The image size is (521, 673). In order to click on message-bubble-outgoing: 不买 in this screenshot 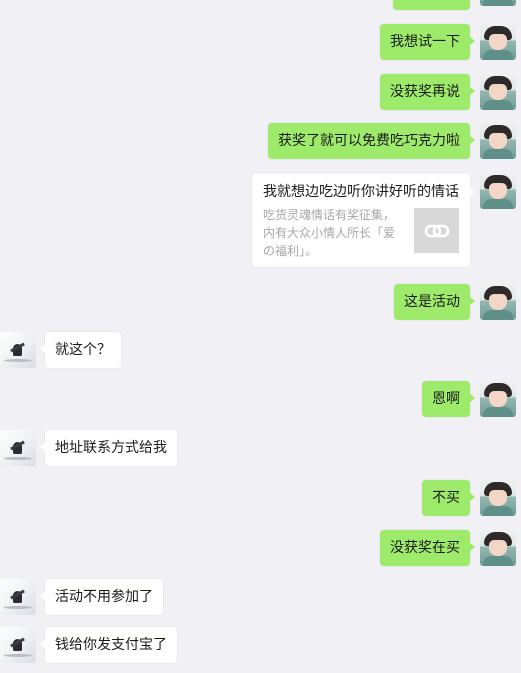, I will do `click(448, 498)`.